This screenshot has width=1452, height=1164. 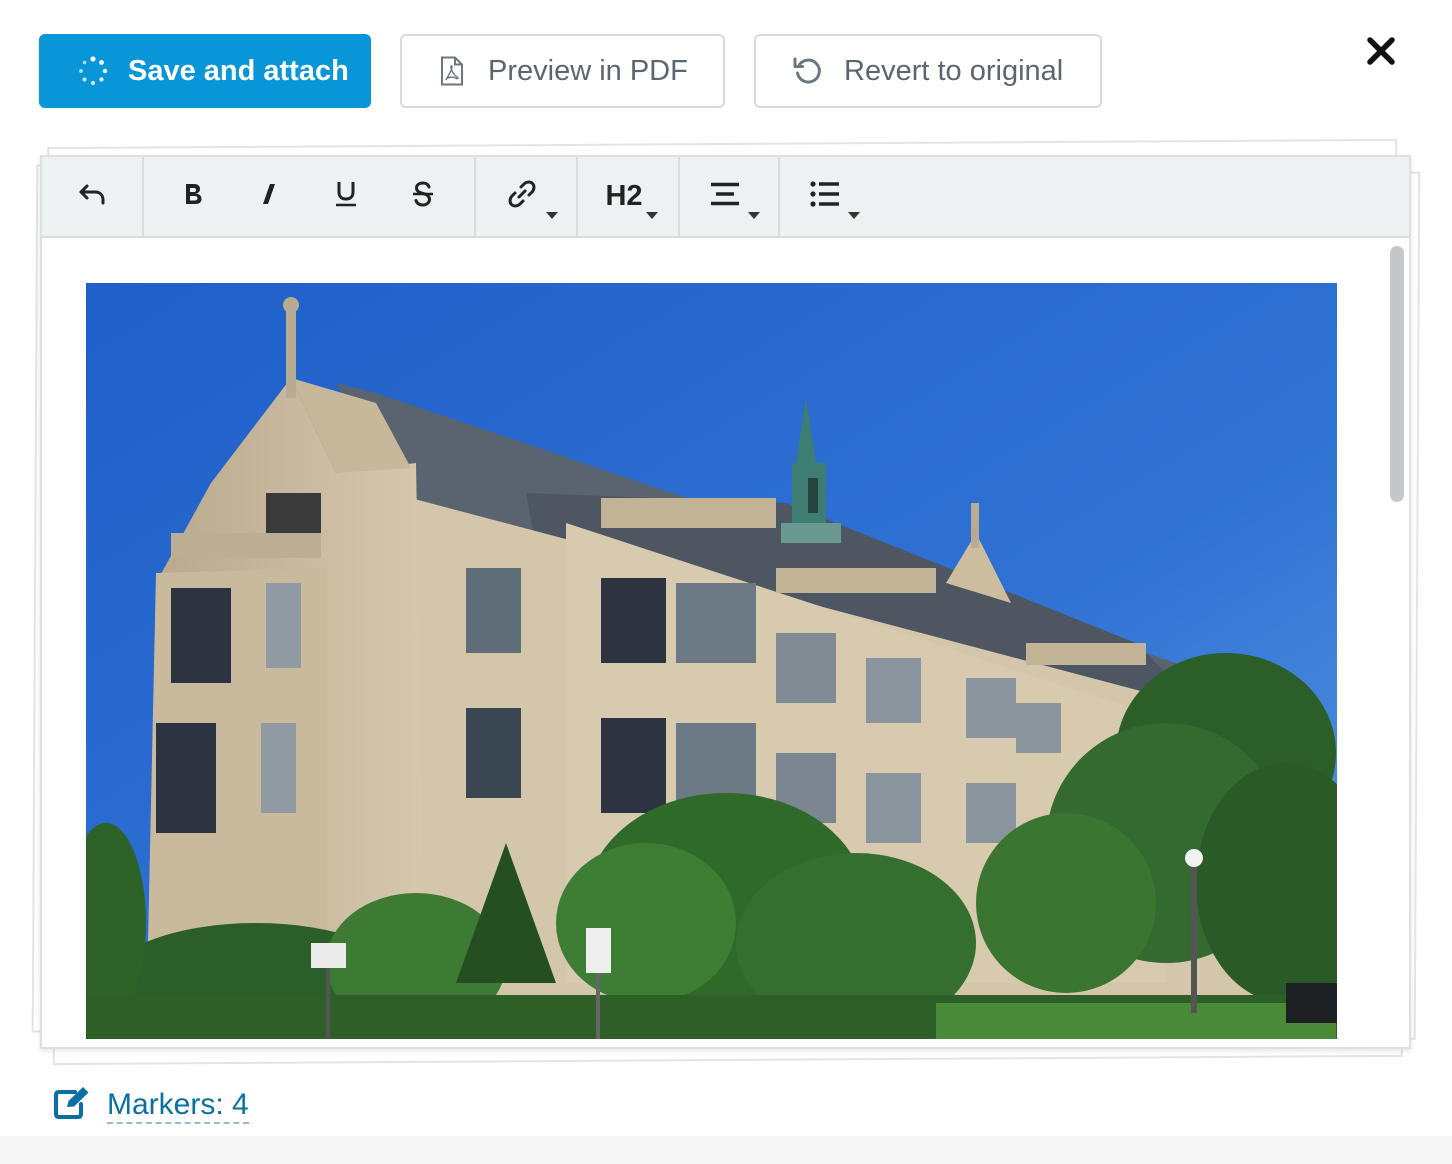 I want to click on bold-icon, so click(x=193, y=196).